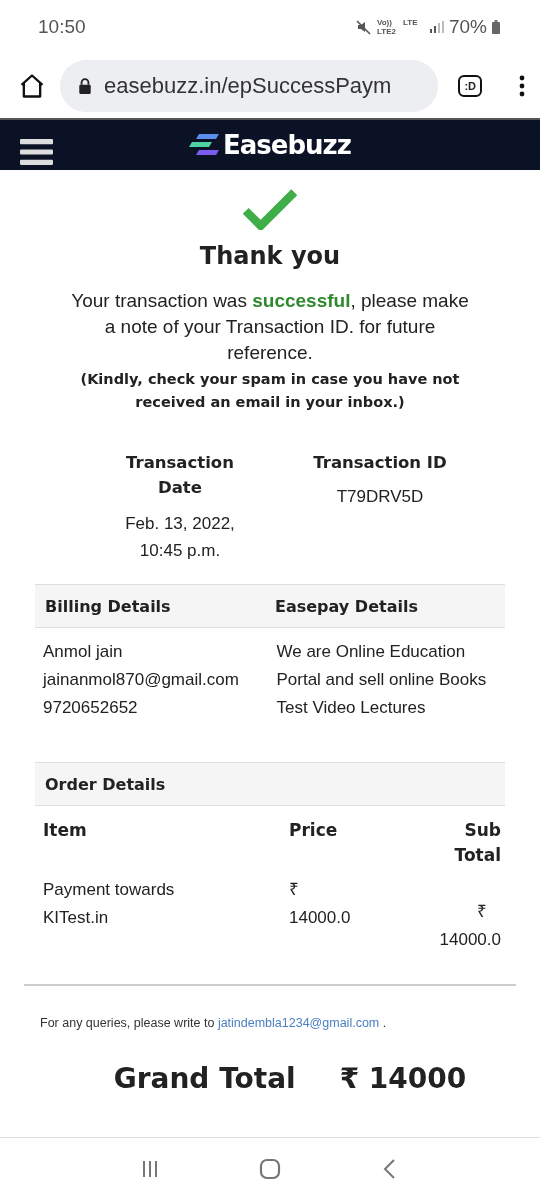 This screenshot has width=540, height=1200. Describe the element at coordinates (386, 27) in the screenshot. I see `network-label: Vo)) LTE2` at that location.